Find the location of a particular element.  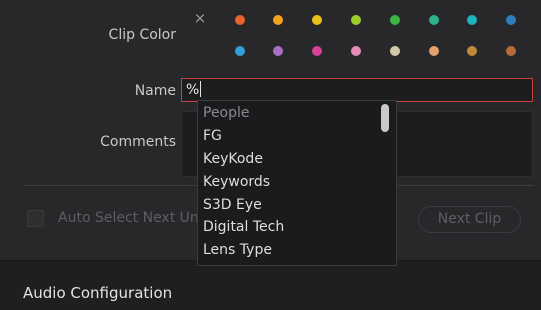

section-title: Audio Configuration is located at coordinates (97, 293).